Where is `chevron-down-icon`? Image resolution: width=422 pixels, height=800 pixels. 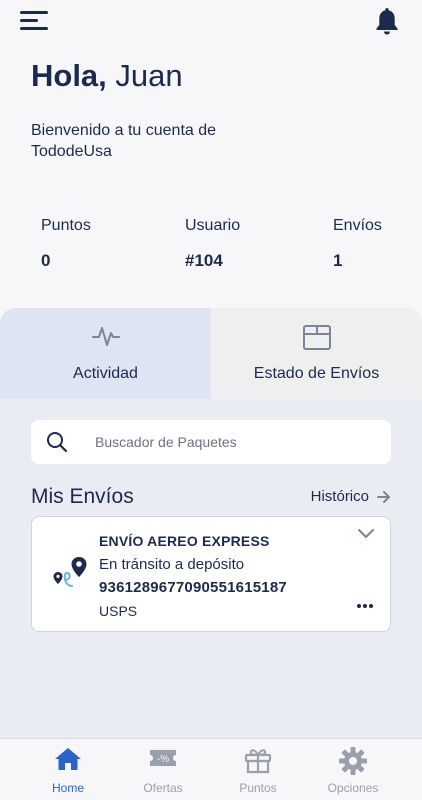 chevron-down-icon is located at coordinates (366, 534).